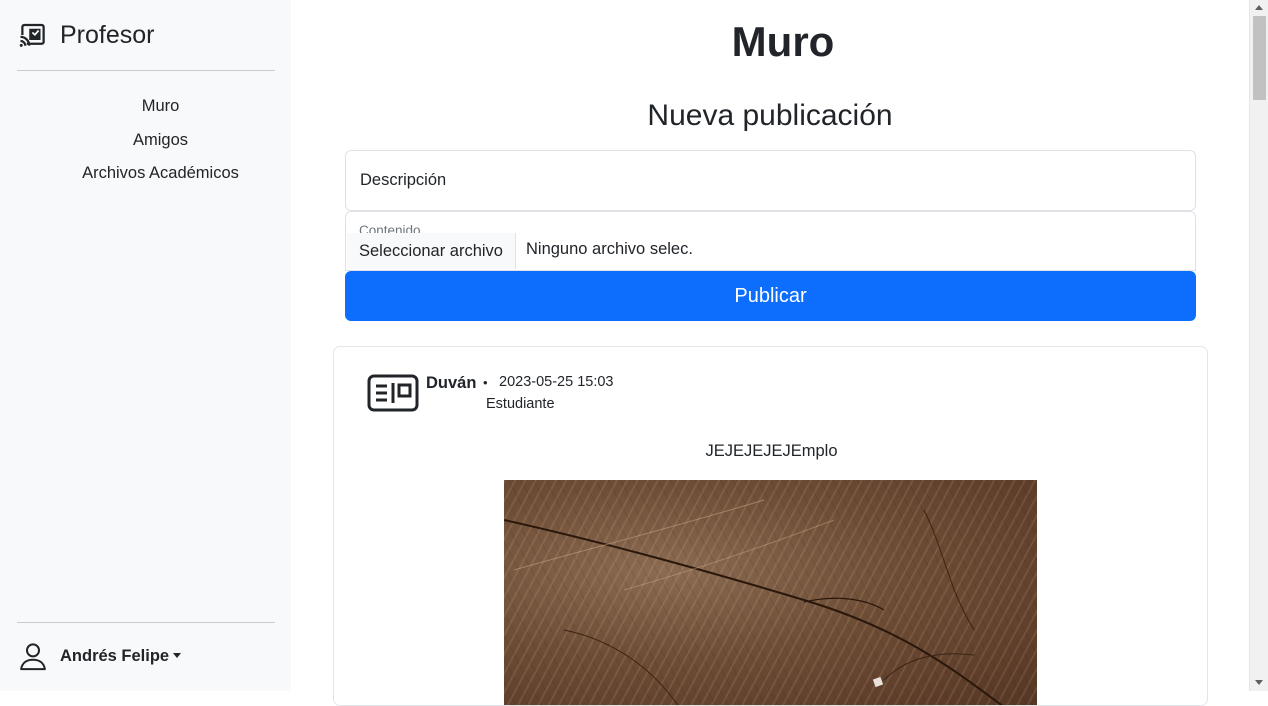  Describe the element at coordinates (451, 383) in the screenshot. I see `post-author: Duván` at that location.